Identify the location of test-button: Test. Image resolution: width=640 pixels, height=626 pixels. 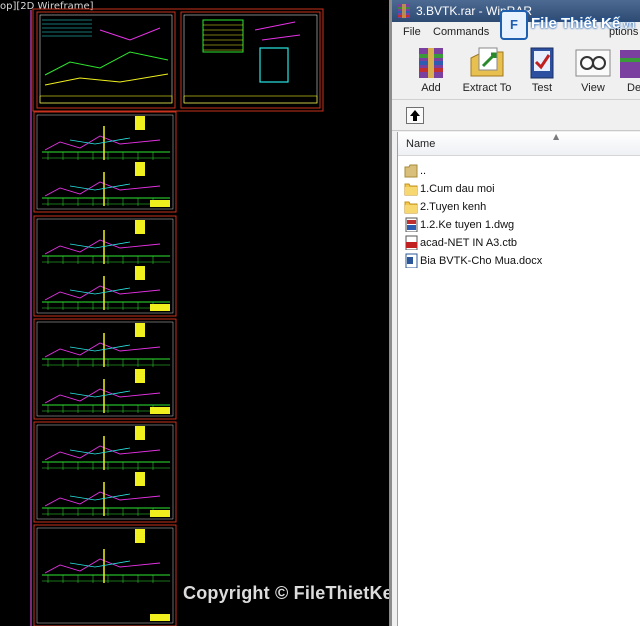
(542, 72).